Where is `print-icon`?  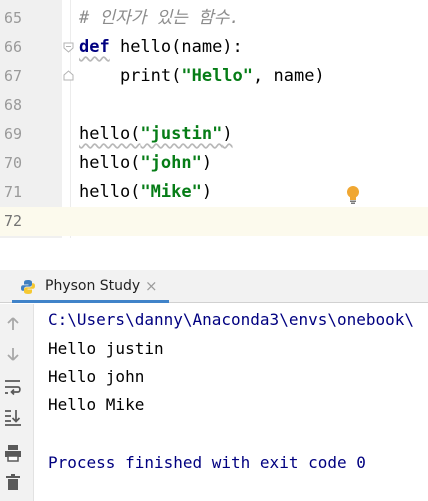
print-icon is located at coordinates (13, 453).